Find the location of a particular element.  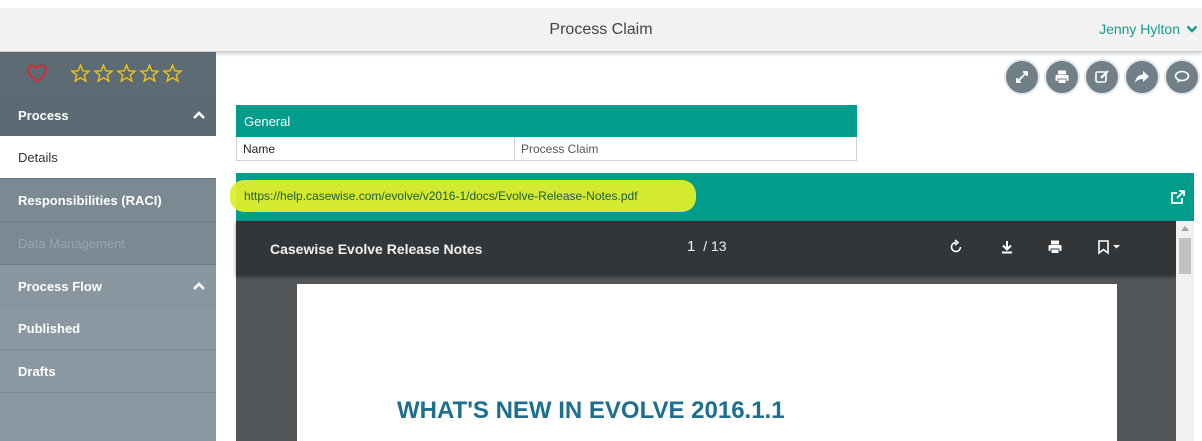

print-button is located at coordinates (1062, 77).